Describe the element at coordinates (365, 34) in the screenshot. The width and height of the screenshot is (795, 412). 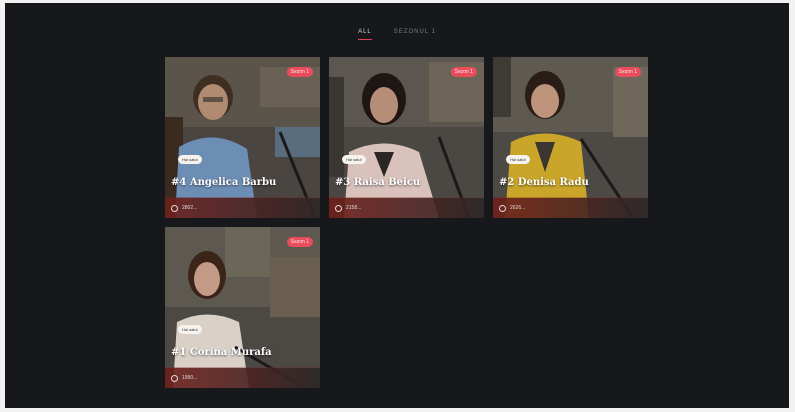
I see `tab-all: ALL` at that location.